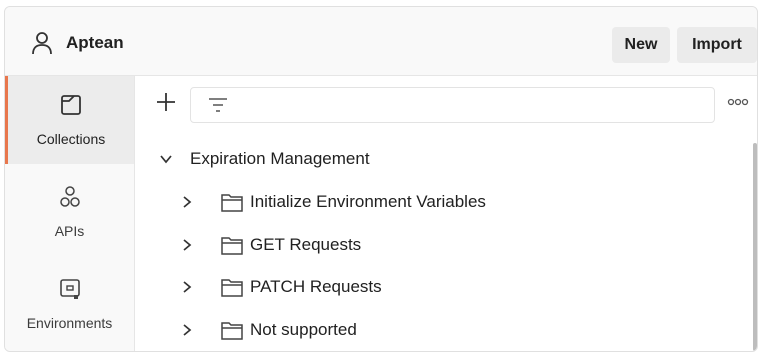  Describe the element at coordinates (717, 45) in the screenshot. I see `import-button: Import` at that location.